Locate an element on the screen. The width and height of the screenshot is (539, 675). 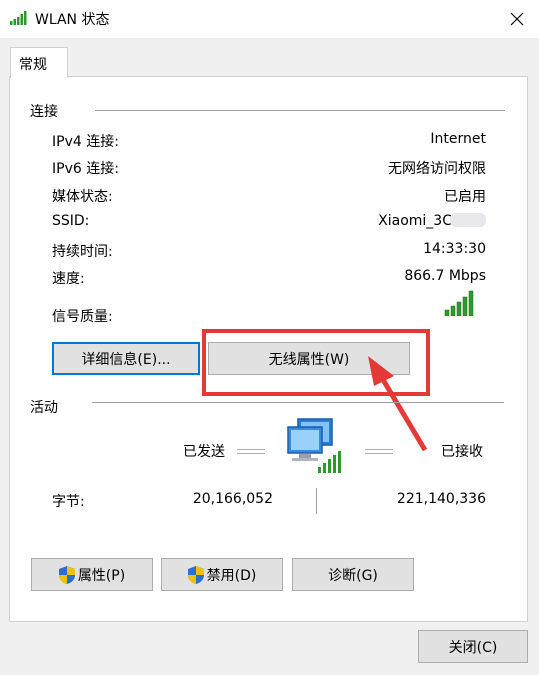
properties-button: 属性(P) is located at coordinates (92, 574).